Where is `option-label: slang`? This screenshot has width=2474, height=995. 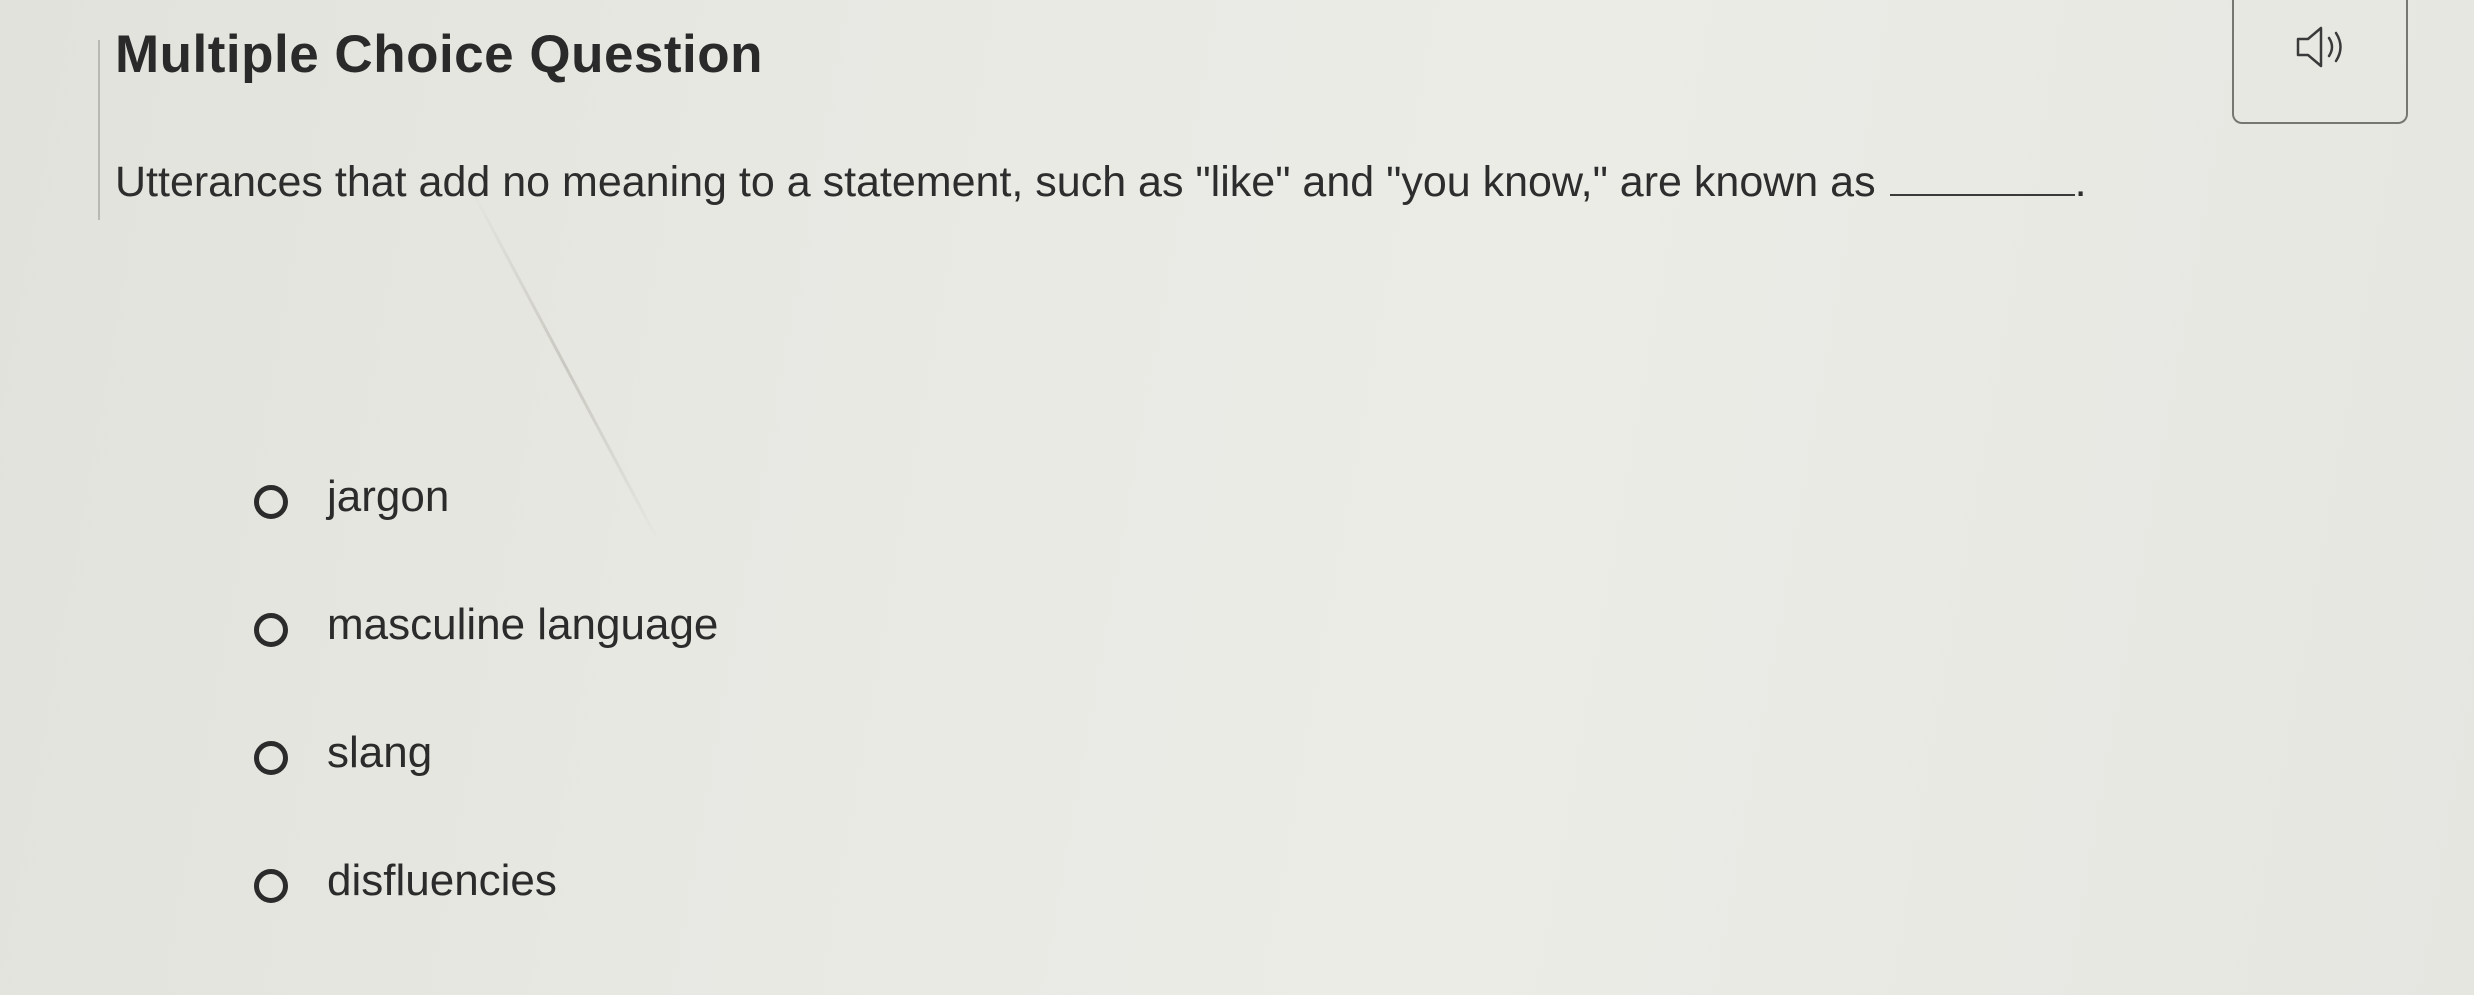
option-label: slang is located at coordinates (380, 752).